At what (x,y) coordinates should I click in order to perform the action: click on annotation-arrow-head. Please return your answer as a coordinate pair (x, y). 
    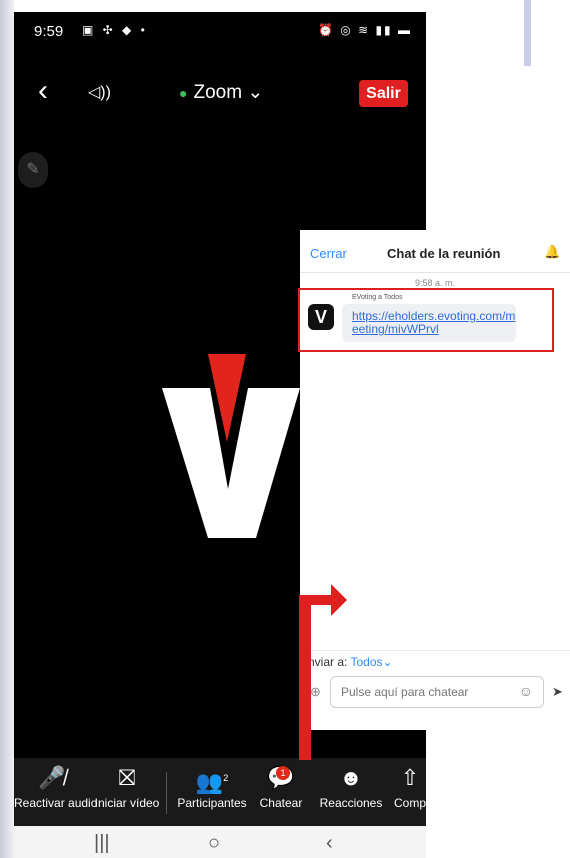
    Looking at the image, I should click on (339, 600).